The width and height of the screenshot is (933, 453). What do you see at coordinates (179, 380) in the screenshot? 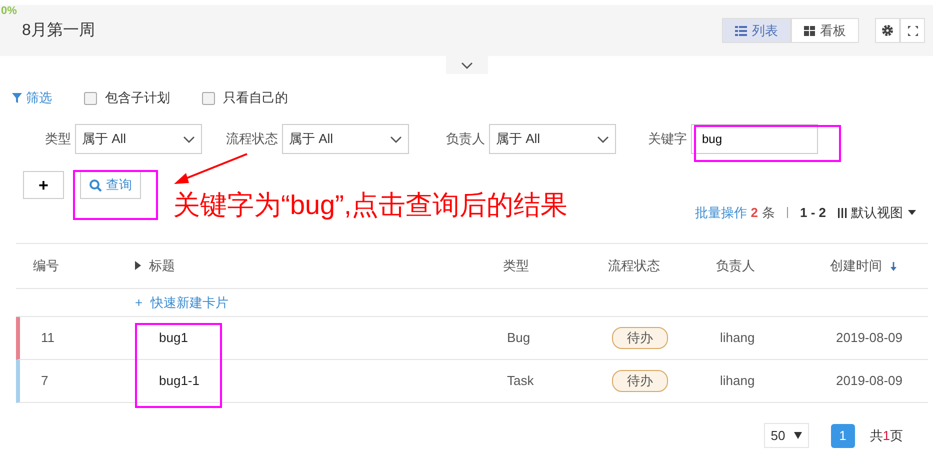
I see `title-cell: bug1-1` at bounding box center [179, 380].